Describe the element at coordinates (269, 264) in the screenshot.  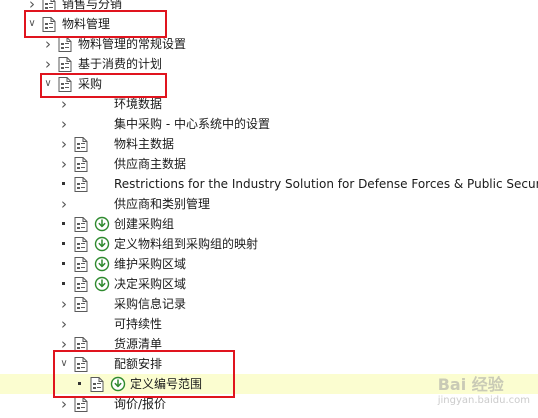
I see `tree-item-maintain-purchasing-areas: 维护采购区域` at that location.